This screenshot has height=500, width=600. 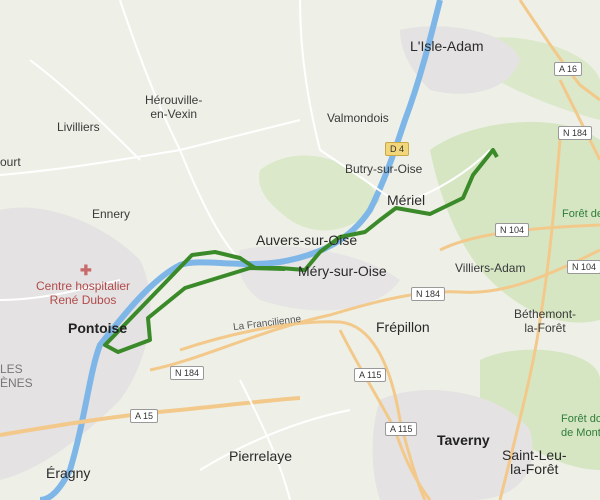 I want to click on road-shield-a16: A 16, so click(x=568, y=69).